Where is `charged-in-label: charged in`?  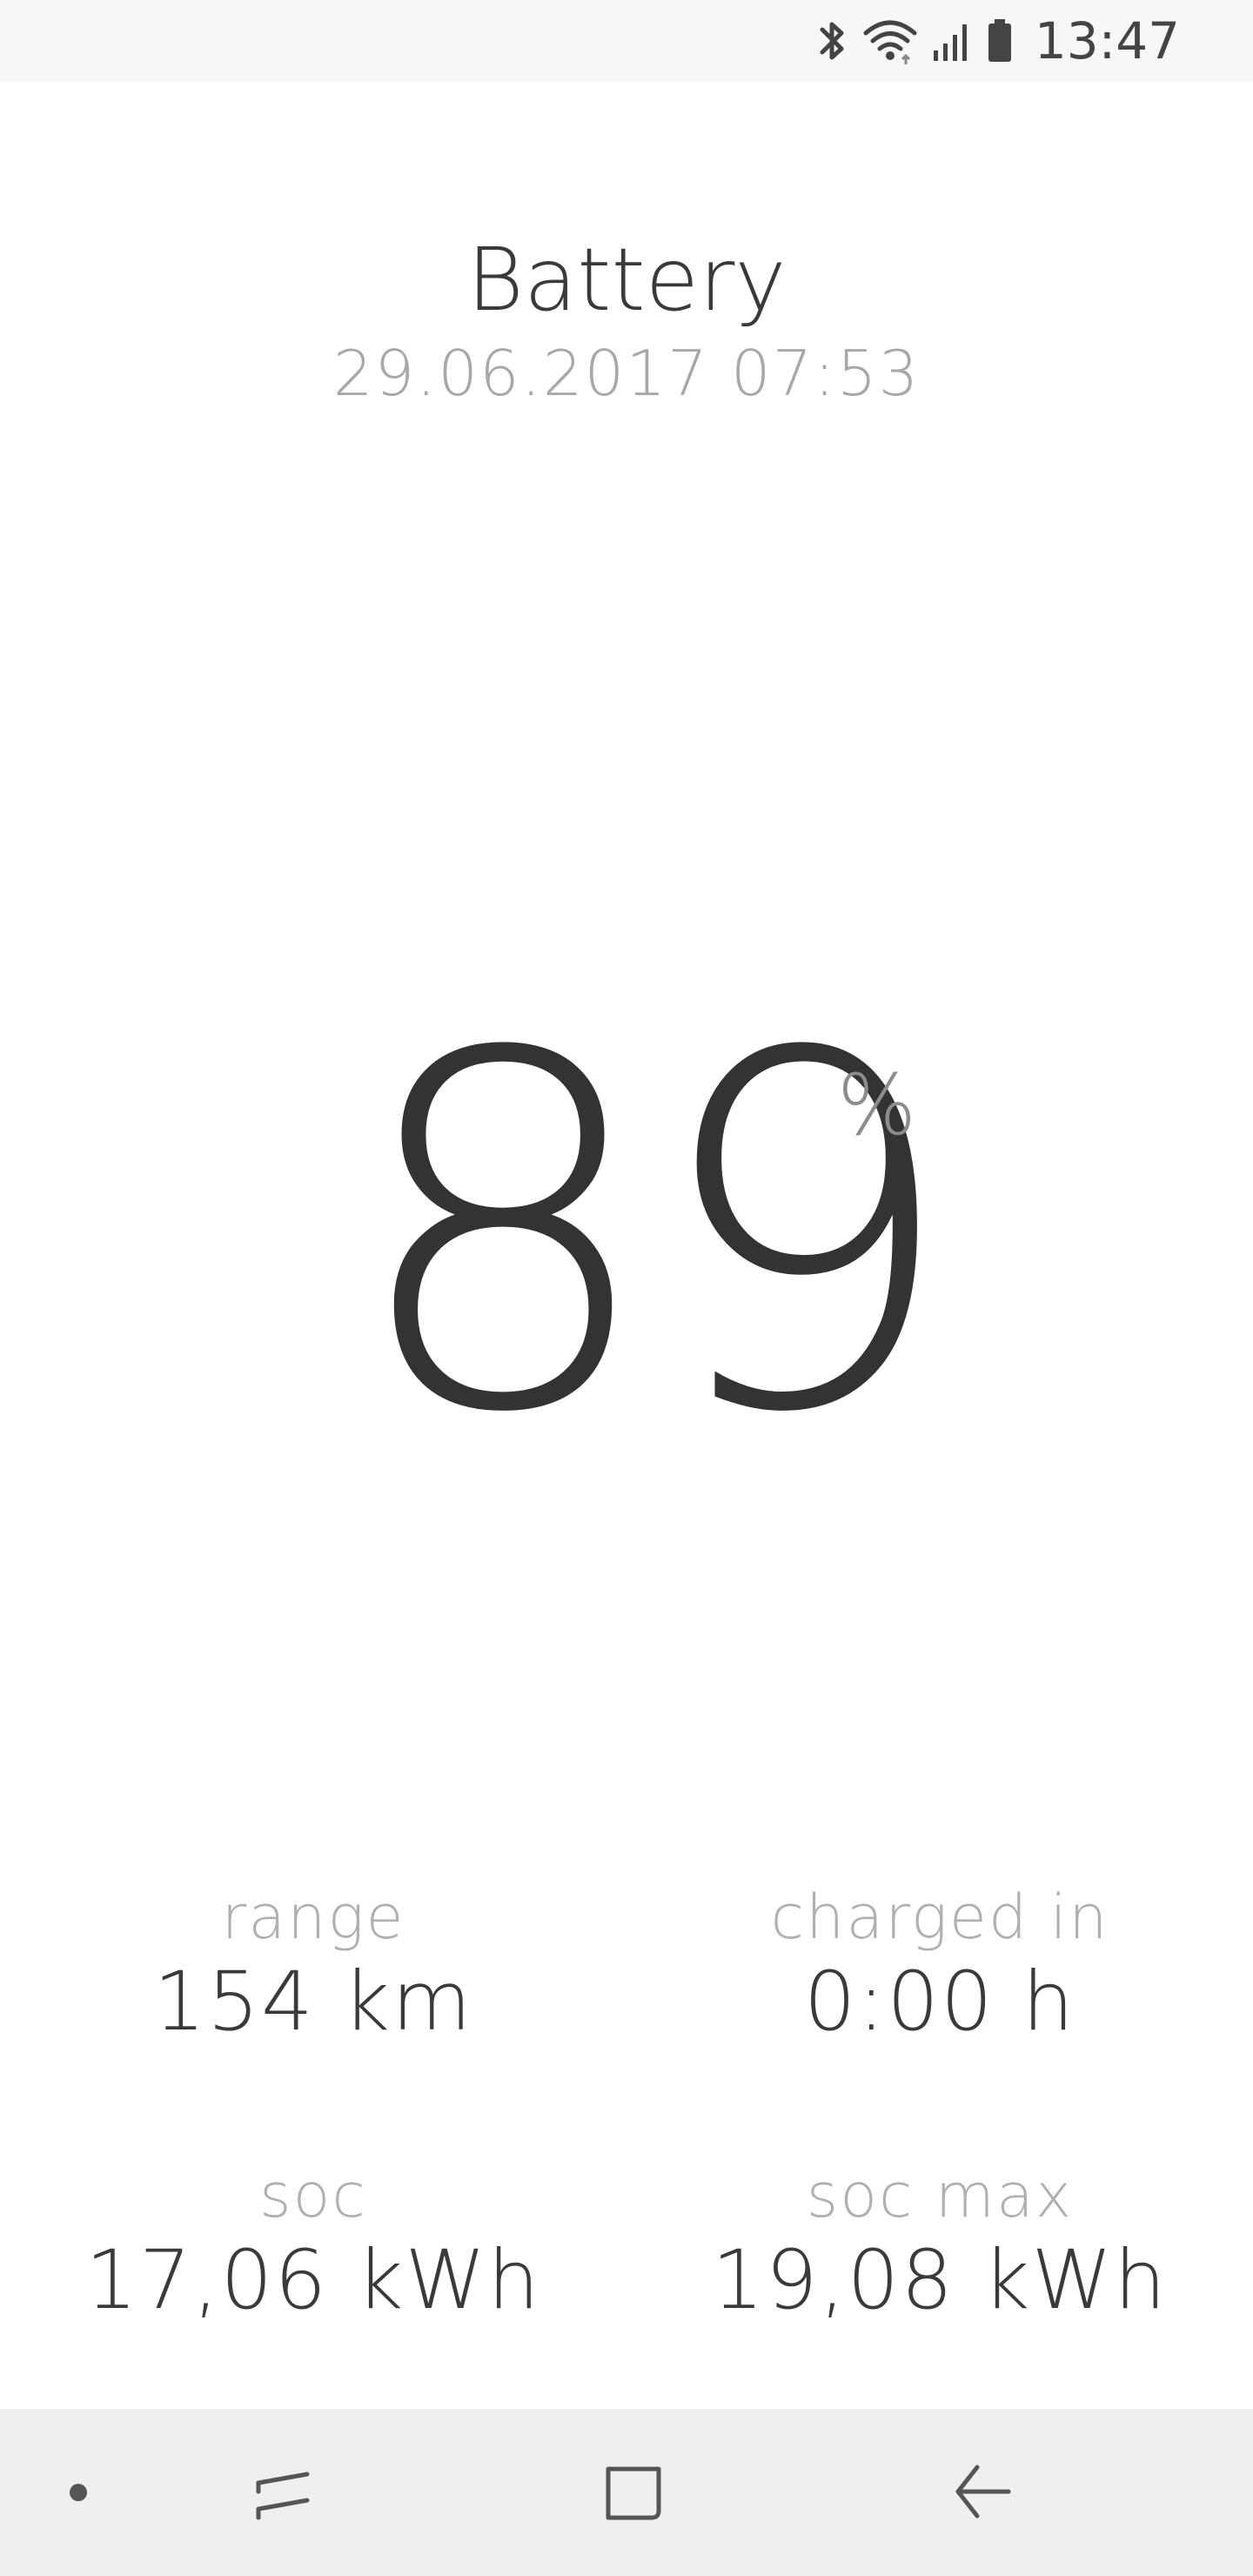 charged-in-label: charged in is located at coordinates (939, 1918).